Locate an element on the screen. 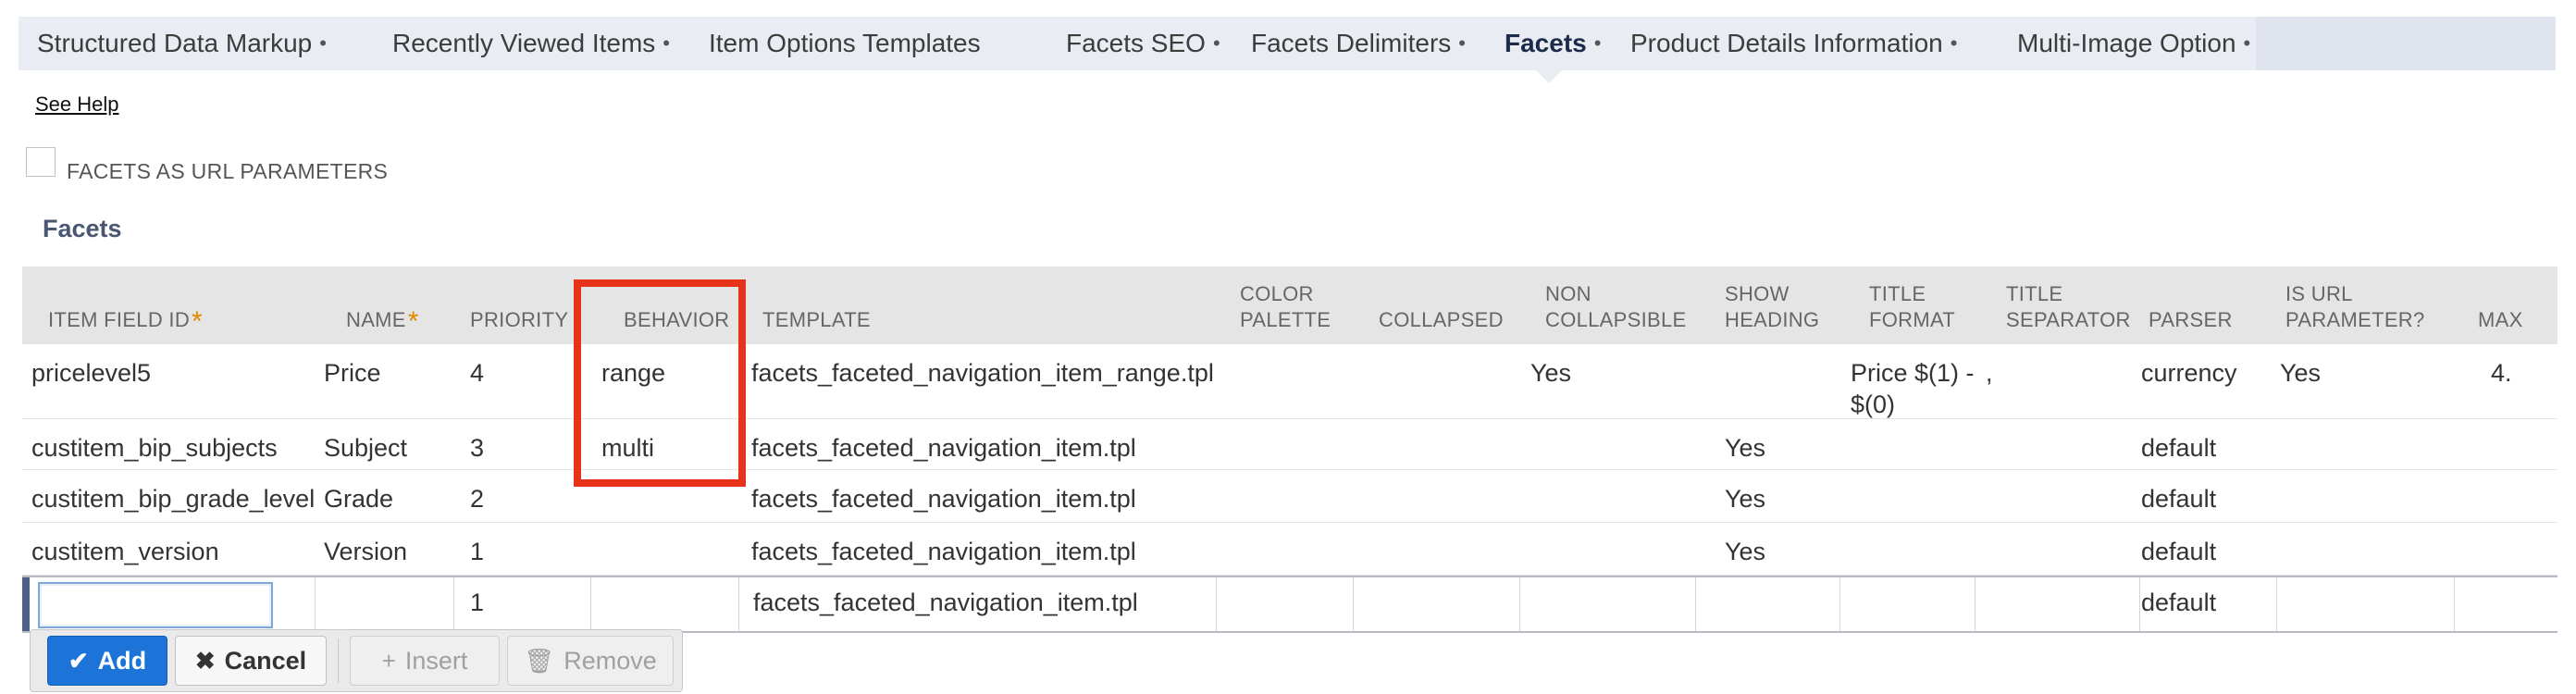 This screenshot has width=2576, height=694. insert-button: + Insert is located at coordinates (425, 661).